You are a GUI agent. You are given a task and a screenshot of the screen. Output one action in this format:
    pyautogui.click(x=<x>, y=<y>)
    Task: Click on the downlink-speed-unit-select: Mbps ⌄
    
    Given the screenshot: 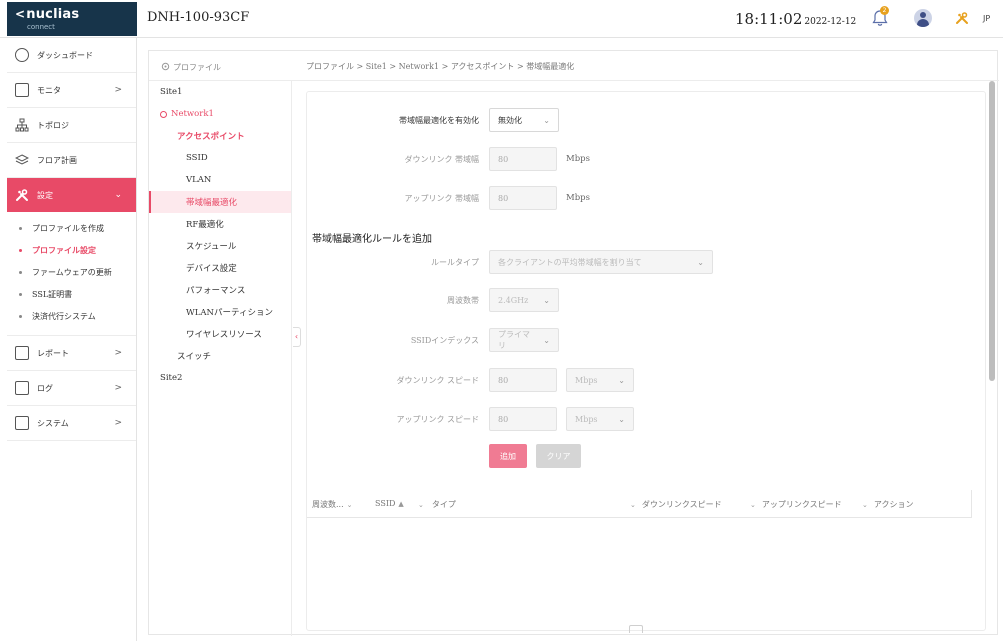 What is the action you would take?
    pyautogui.click(x=600, y=380)
    